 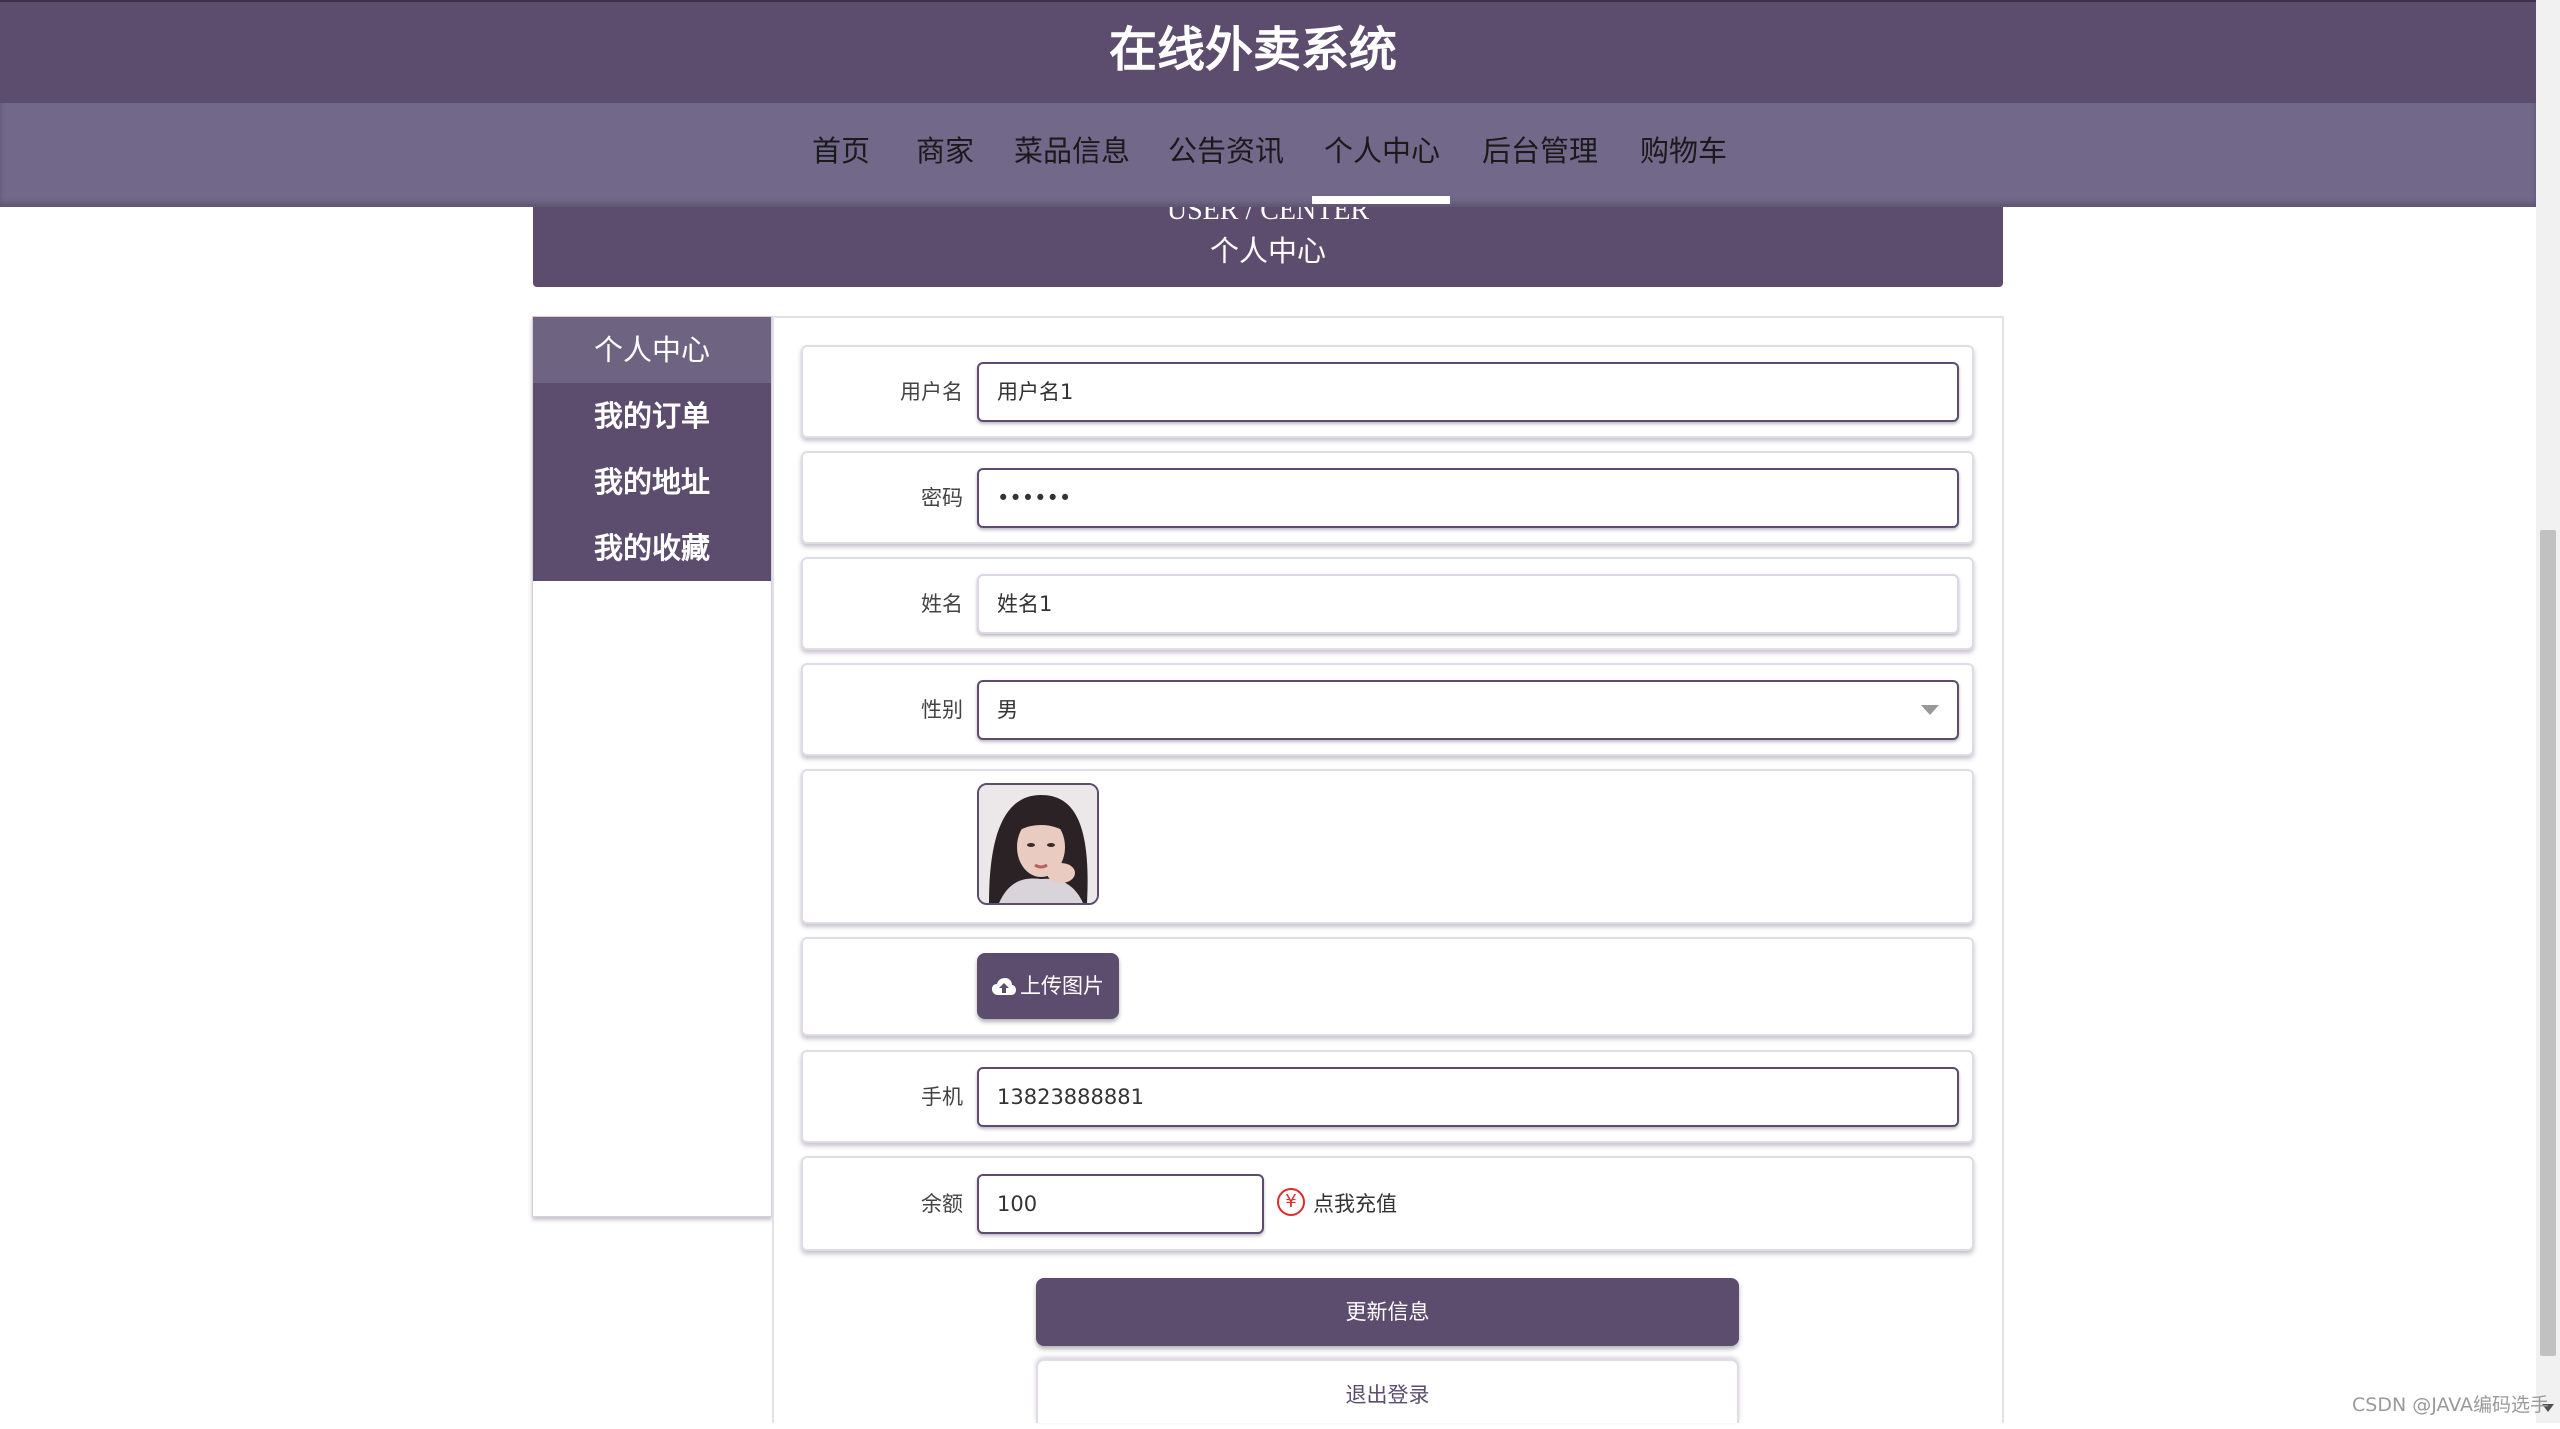 I want to click on upload-image-button: 上传图片, so click(x=1048, y=986).